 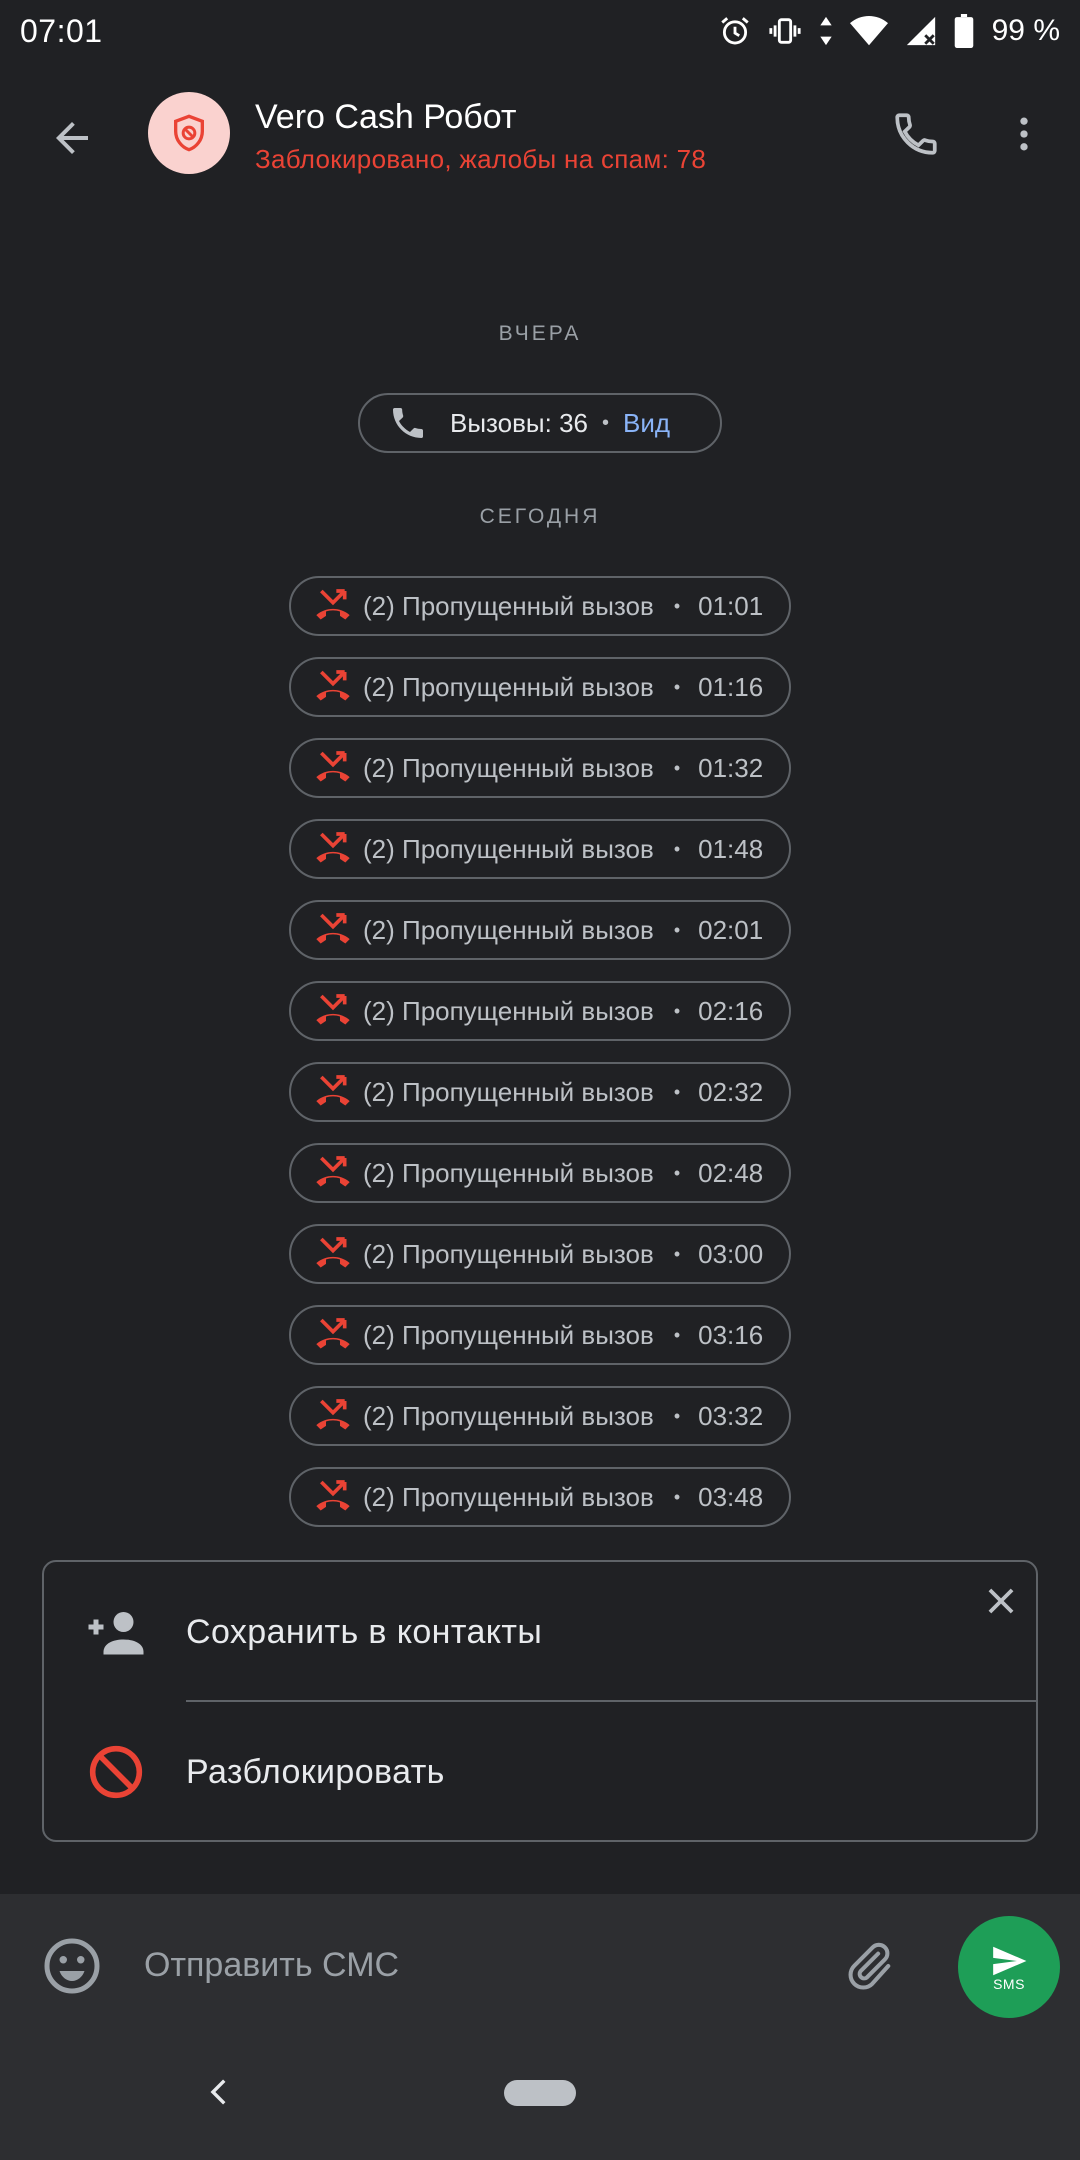 I want to click on message-input, so click(x=468, y=1965).